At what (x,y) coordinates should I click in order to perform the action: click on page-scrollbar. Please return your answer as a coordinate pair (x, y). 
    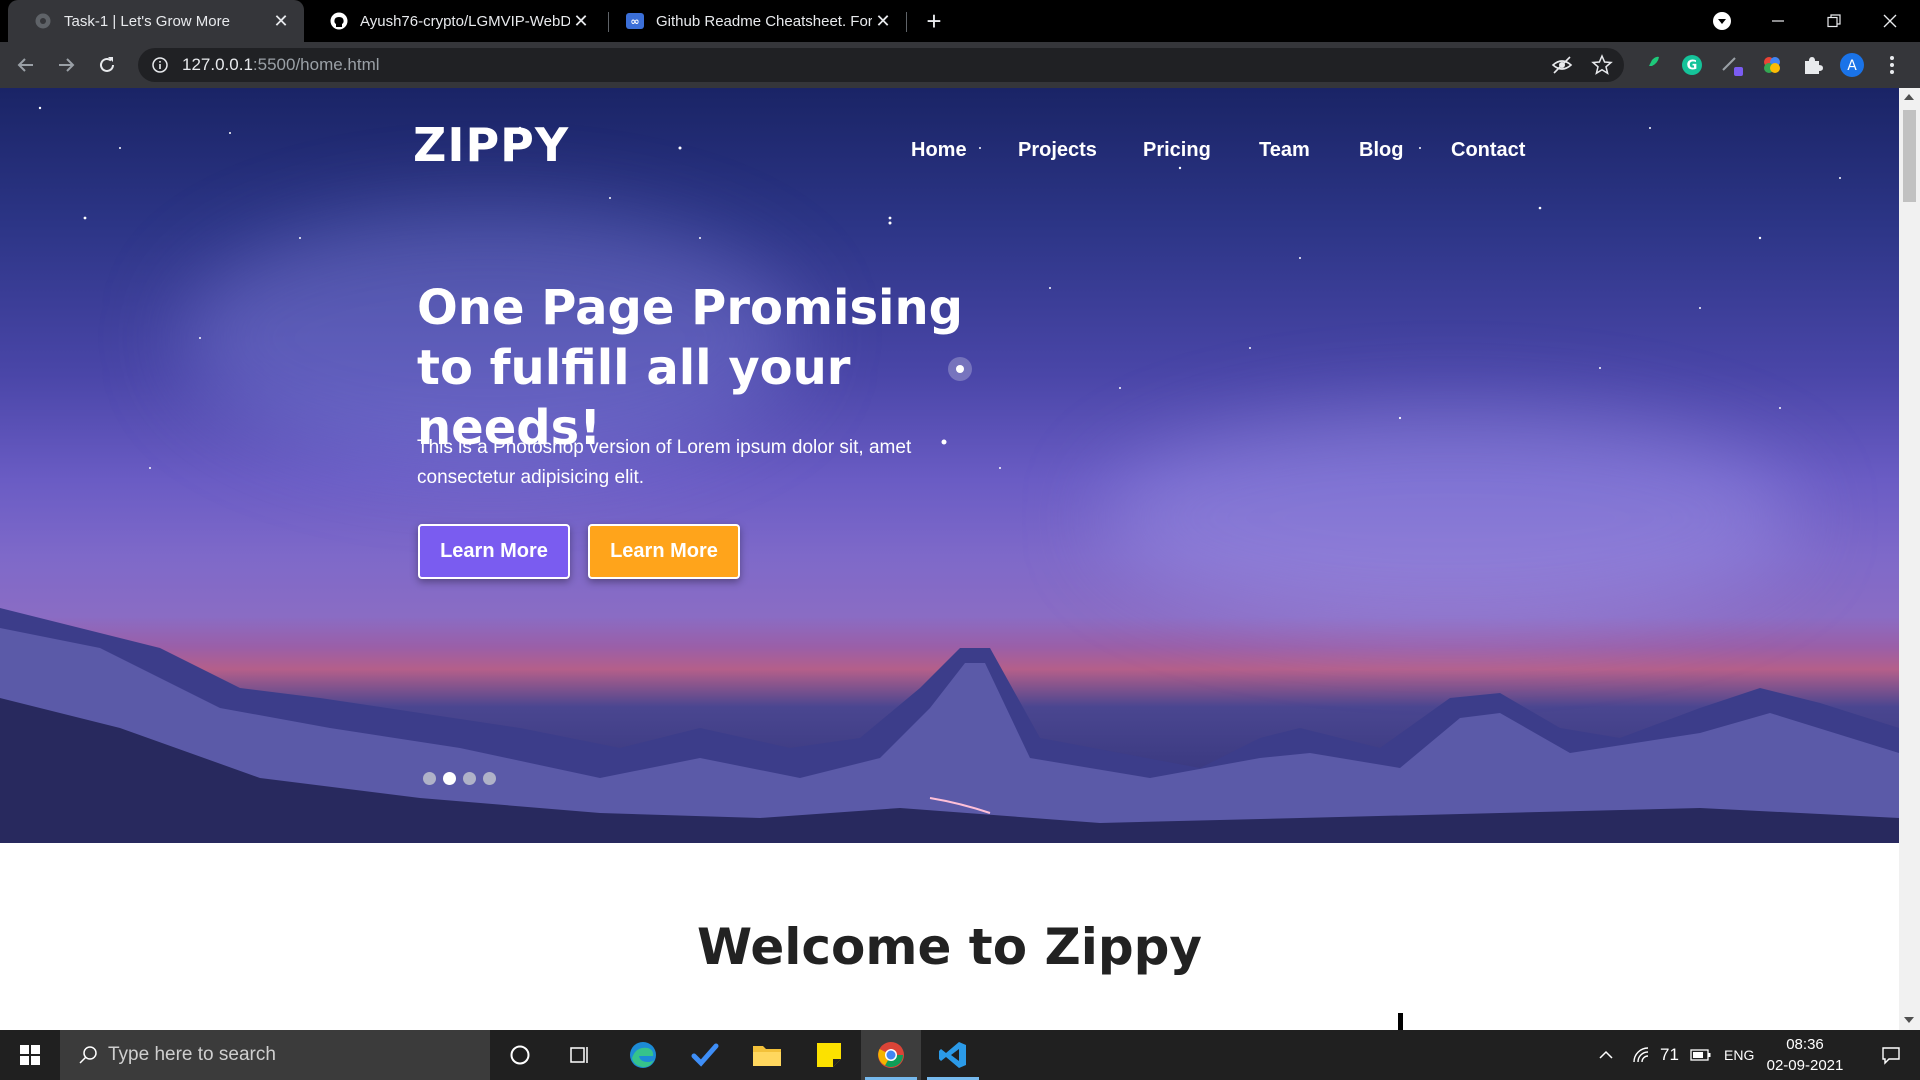
    Looking at the image, I should click on (1909, 559).